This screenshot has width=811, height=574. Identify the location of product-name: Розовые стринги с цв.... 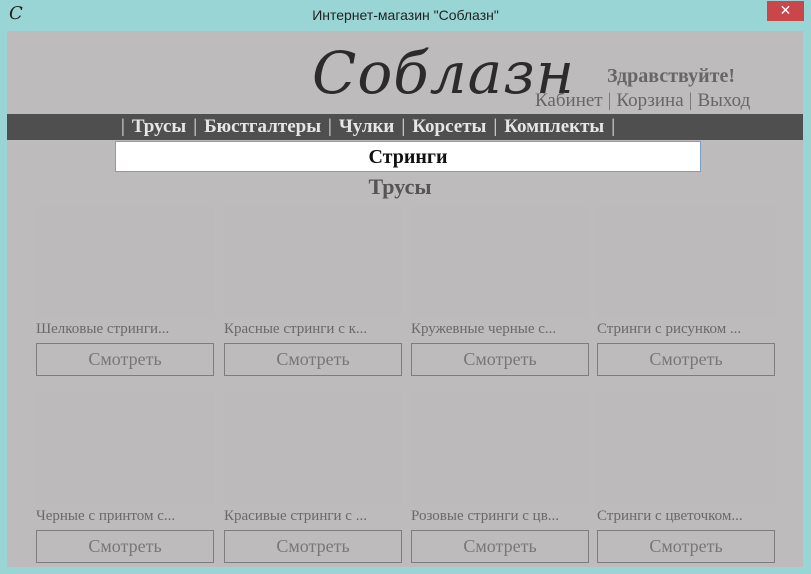
(485, 516).